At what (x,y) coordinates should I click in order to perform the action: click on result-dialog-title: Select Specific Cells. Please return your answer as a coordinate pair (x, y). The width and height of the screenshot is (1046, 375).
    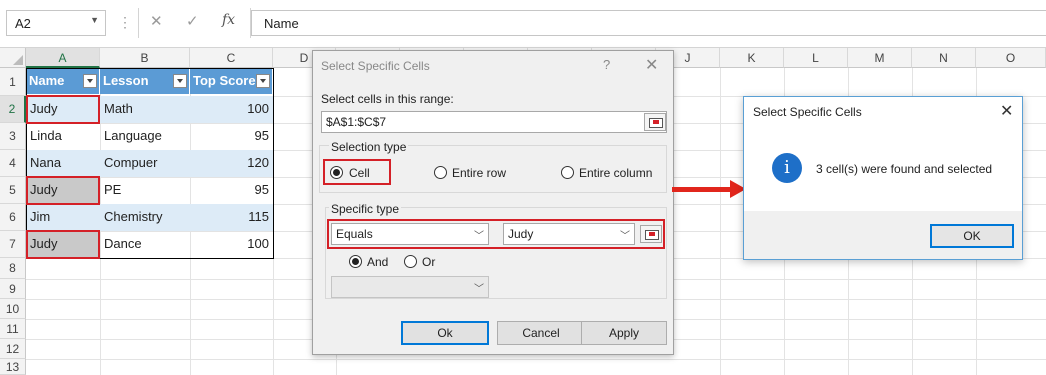
    Looking at the image, I should click on (807, 112).